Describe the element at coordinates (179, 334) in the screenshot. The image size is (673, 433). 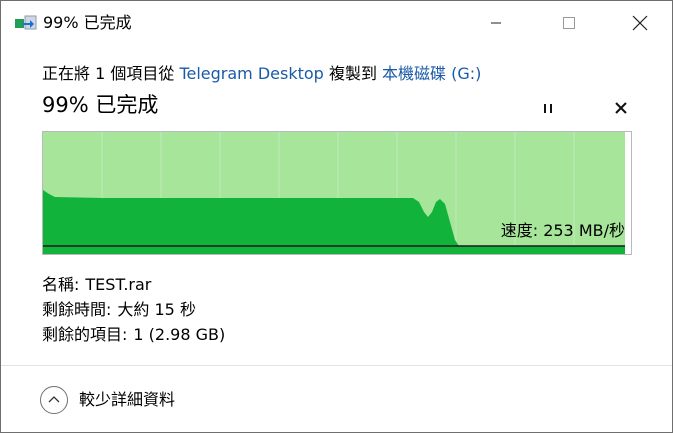
I see `items-value: 1 (2.98 GB)` at that location.